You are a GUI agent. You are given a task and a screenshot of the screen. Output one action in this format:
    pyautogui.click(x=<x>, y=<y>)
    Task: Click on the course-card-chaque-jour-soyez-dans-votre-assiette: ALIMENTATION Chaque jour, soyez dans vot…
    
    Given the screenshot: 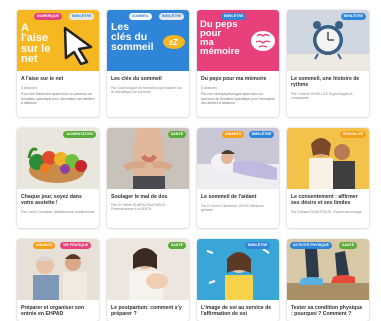 What is the action you would take?
    pyautogui.click(x=58, y=178)
    